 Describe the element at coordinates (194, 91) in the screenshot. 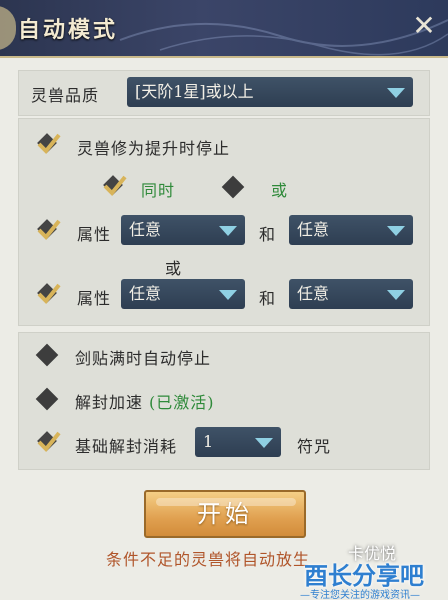

I see `quality-dropdown-value: [天阶1星]或以上` at that location.